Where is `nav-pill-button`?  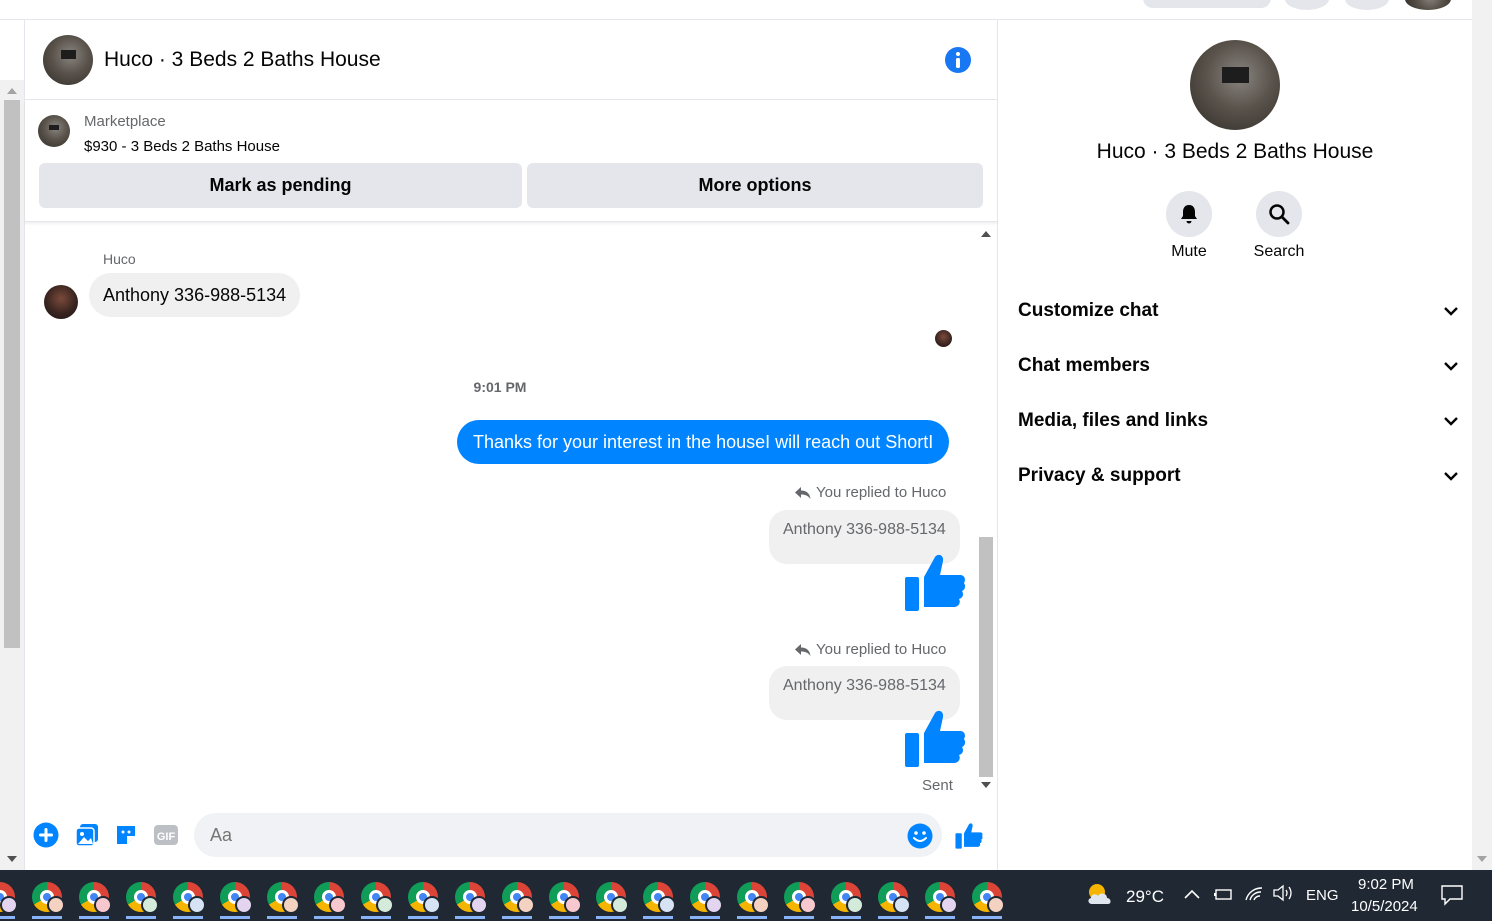
nav-pill-button is located at coordinates (1207, 4).